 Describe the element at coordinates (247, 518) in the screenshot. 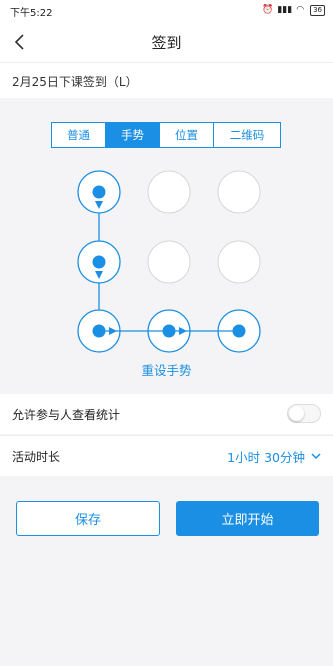

I see `start-now-button: 立即开始` at that location.